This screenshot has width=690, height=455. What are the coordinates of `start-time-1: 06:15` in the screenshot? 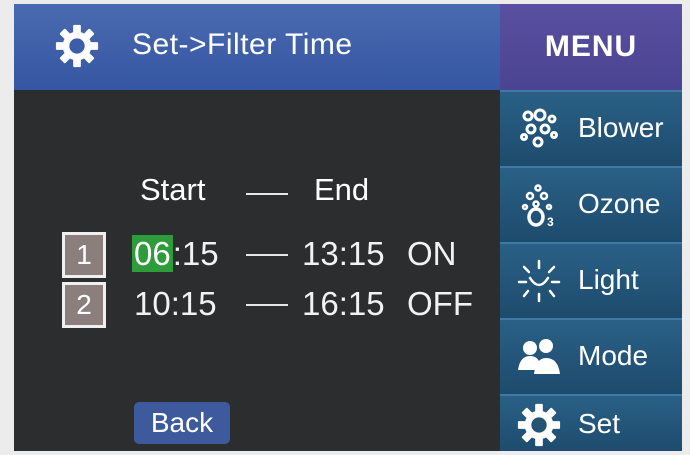 It's located at (175, 254).